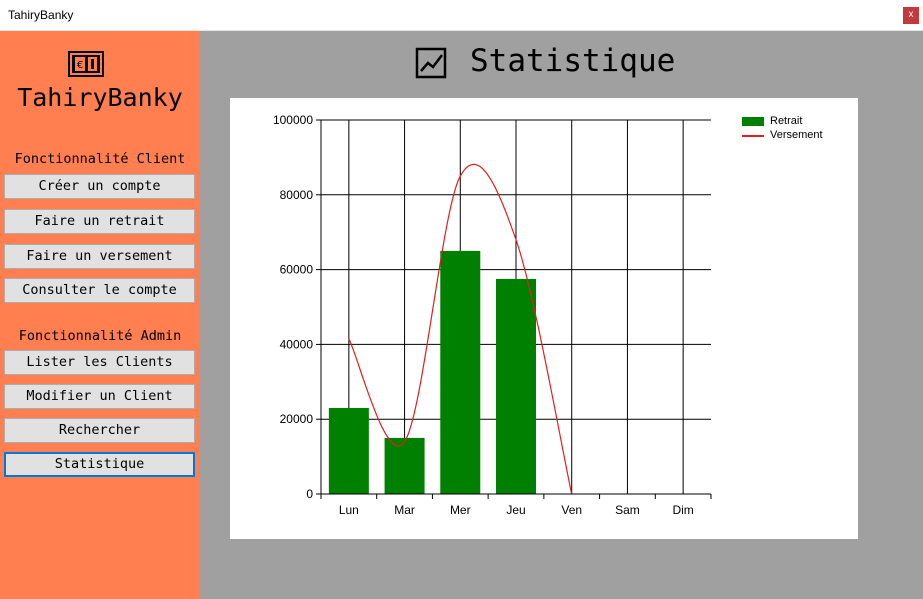 The height and width of the screenshot is (599, 923). What do you see at coordinates (515, 510) in the screenshot?
I see `x-tick-label-jeu: Jeu` at bounding box center [515, 510].